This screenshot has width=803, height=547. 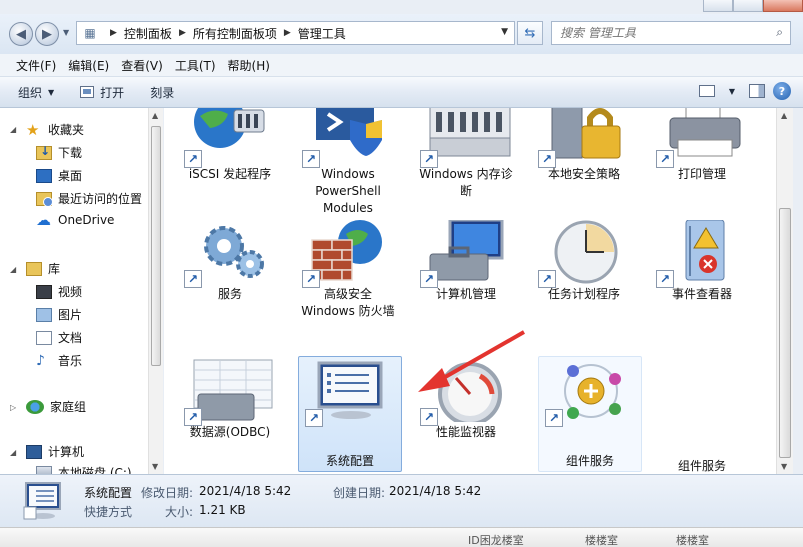 What do you see at coordinates (89, 198) in the screenshot?
I see `nav-recent: 最近访问的位置` at bounding box center [89, 198].